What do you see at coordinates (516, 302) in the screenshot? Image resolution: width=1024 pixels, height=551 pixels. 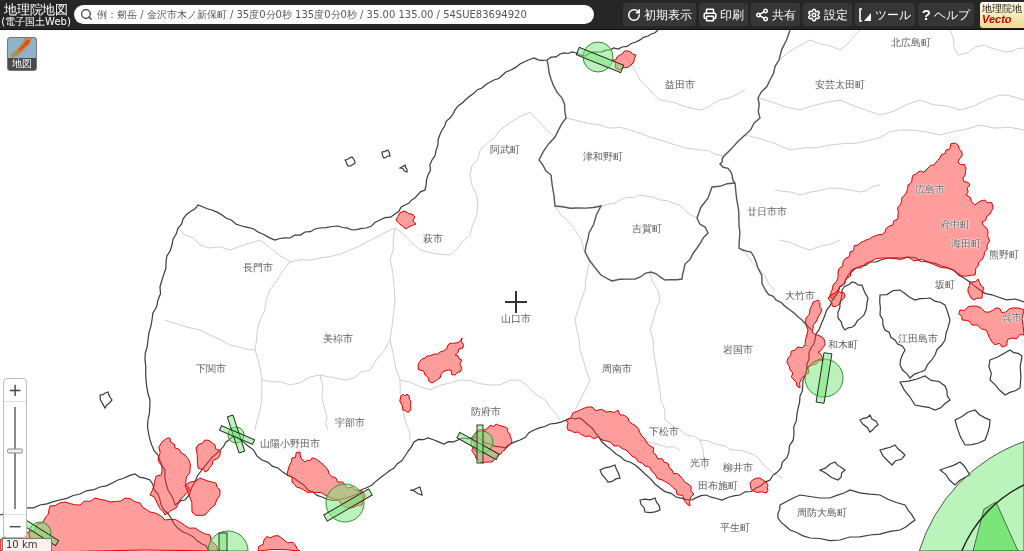 I see `crosshair-icon` at bounding box center [516, 302].